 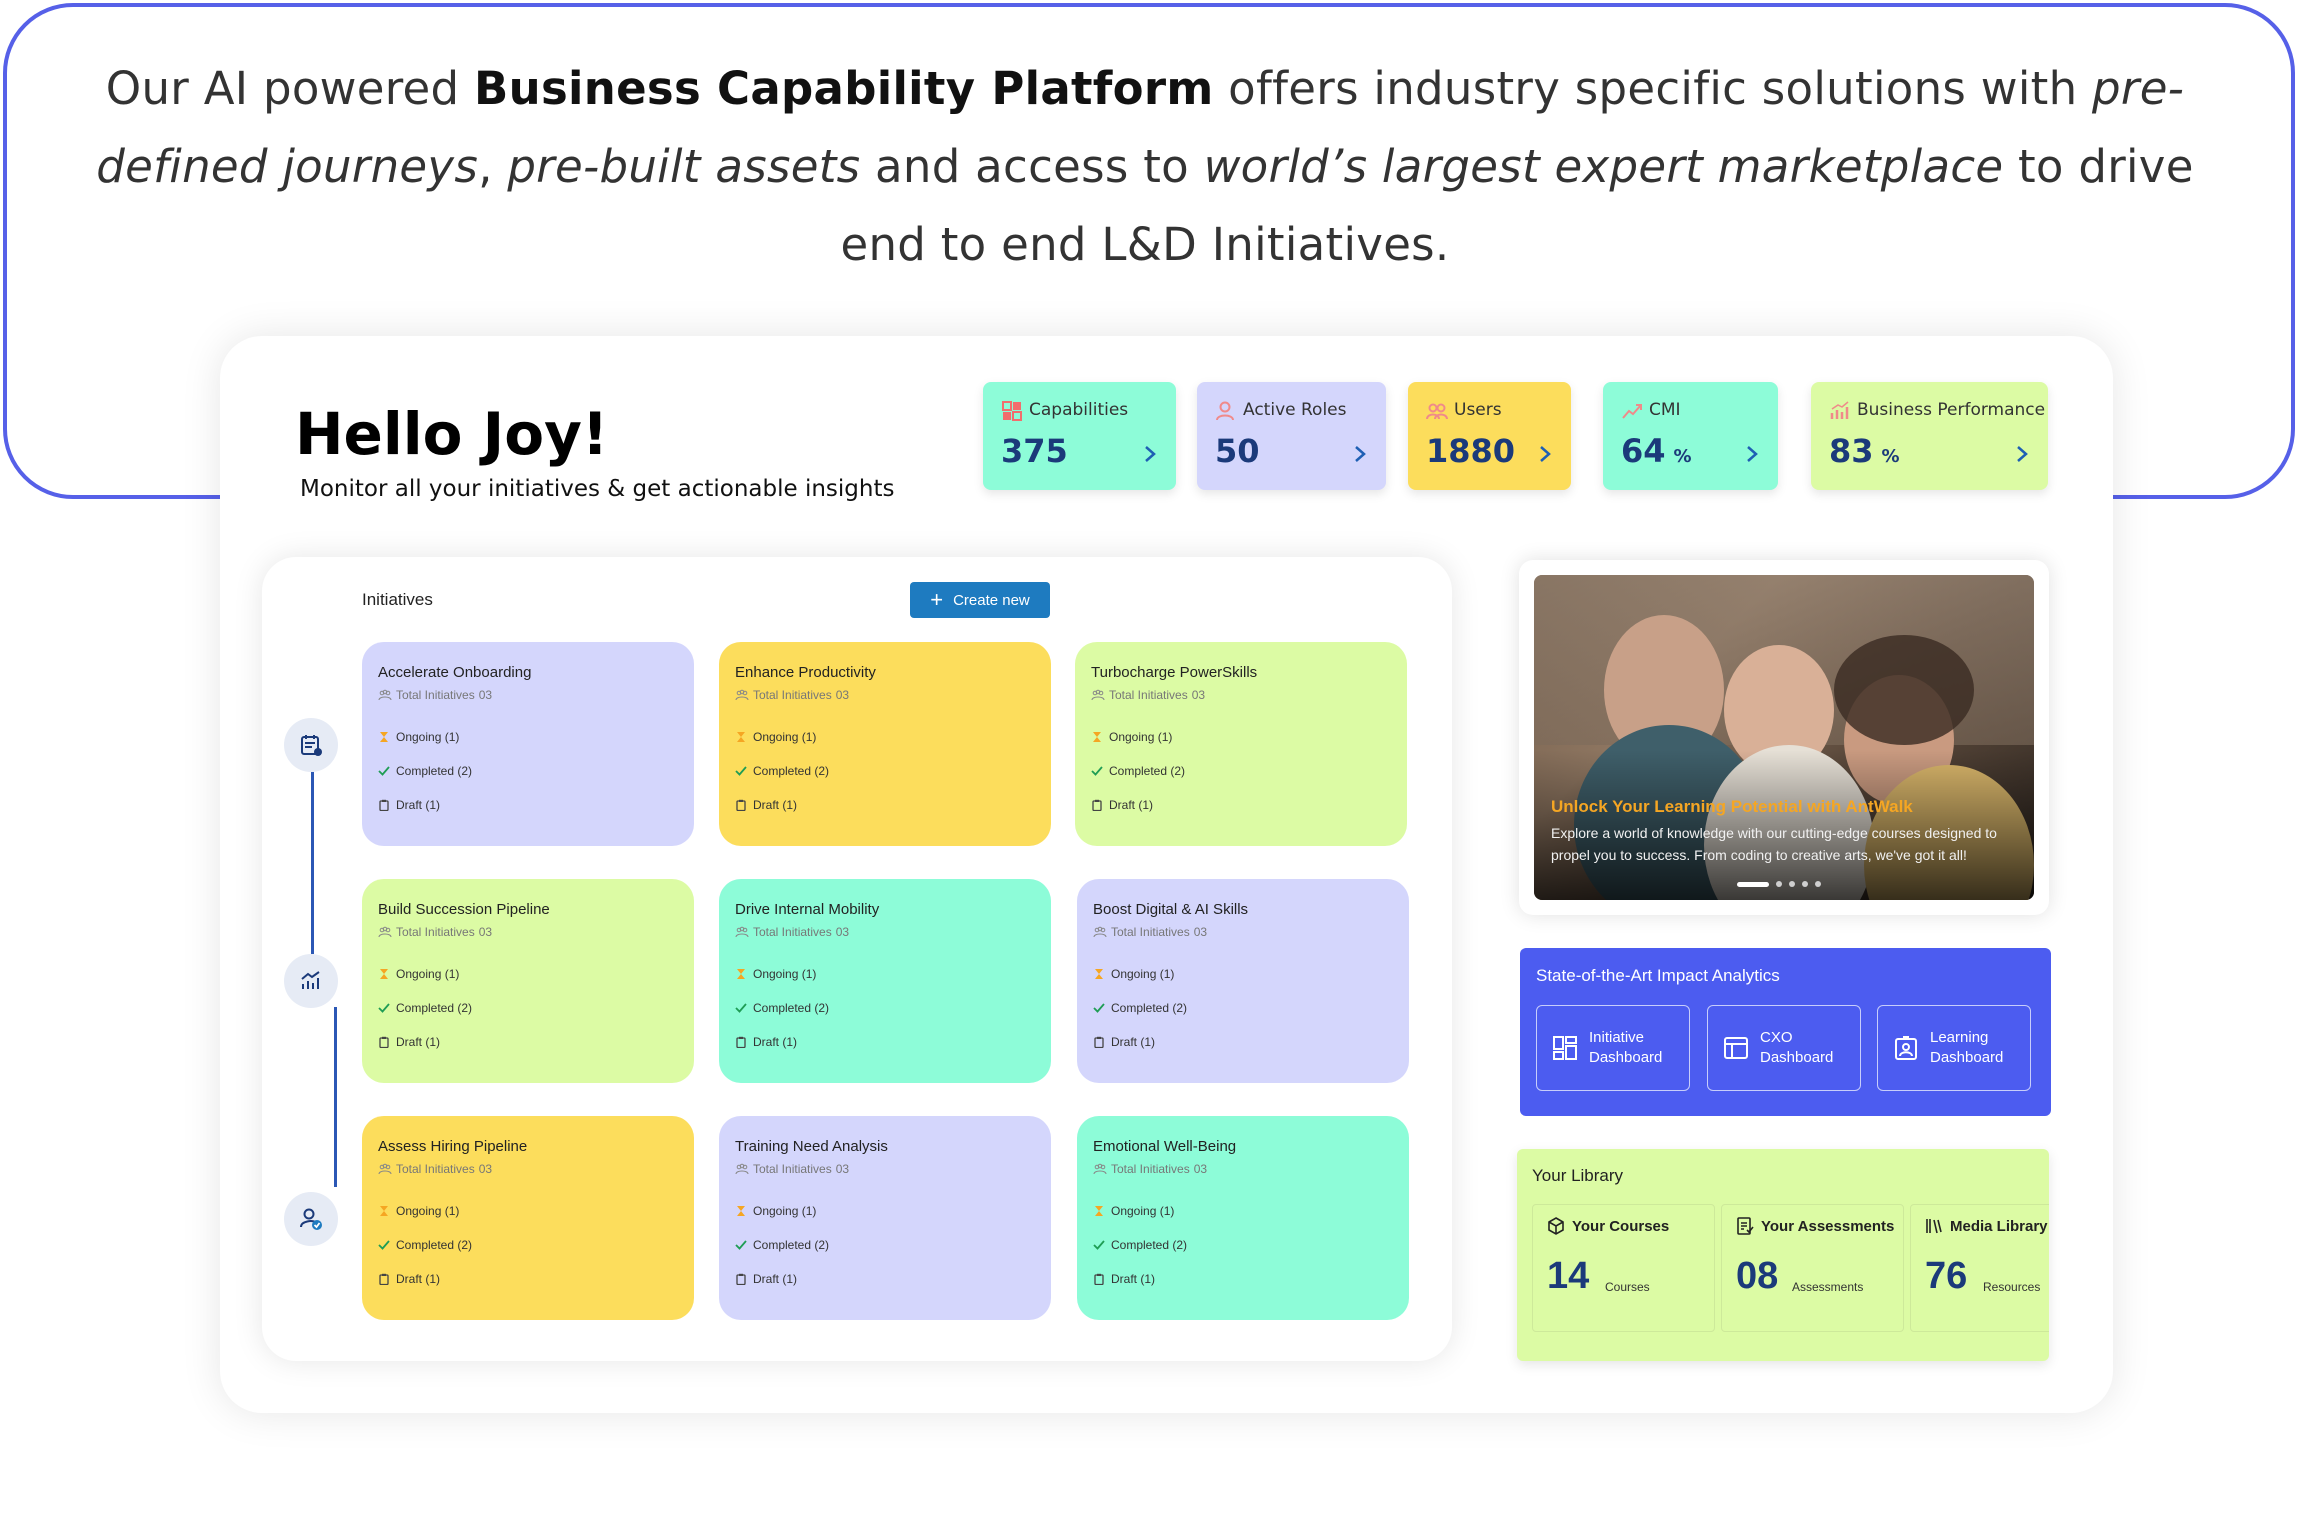 What do you see at coordinates (1565, 1048) in the screenshot?
I see `dashboard-grid-icon` at bounding box center [1565, 1048].